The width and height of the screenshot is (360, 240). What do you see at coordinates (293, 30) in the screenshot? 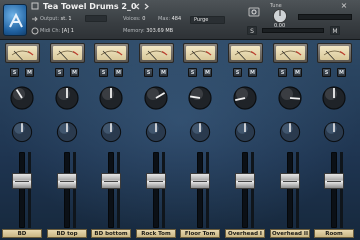
I see `instrument-pan-slider` at bounding box center [293, 30].